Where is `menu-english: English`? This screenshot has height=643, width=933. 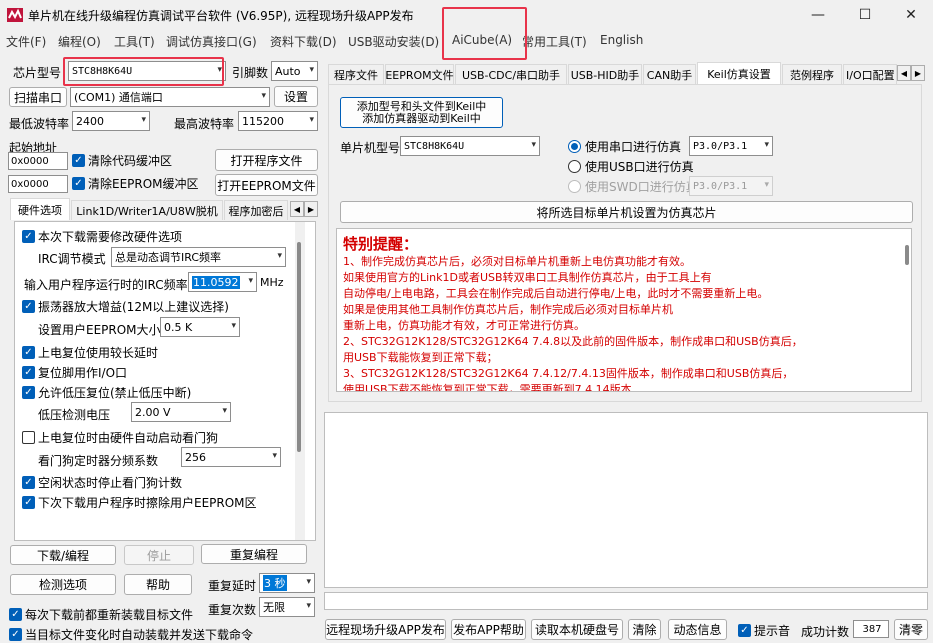
menu-english: English is located at coordinates (621, 40).